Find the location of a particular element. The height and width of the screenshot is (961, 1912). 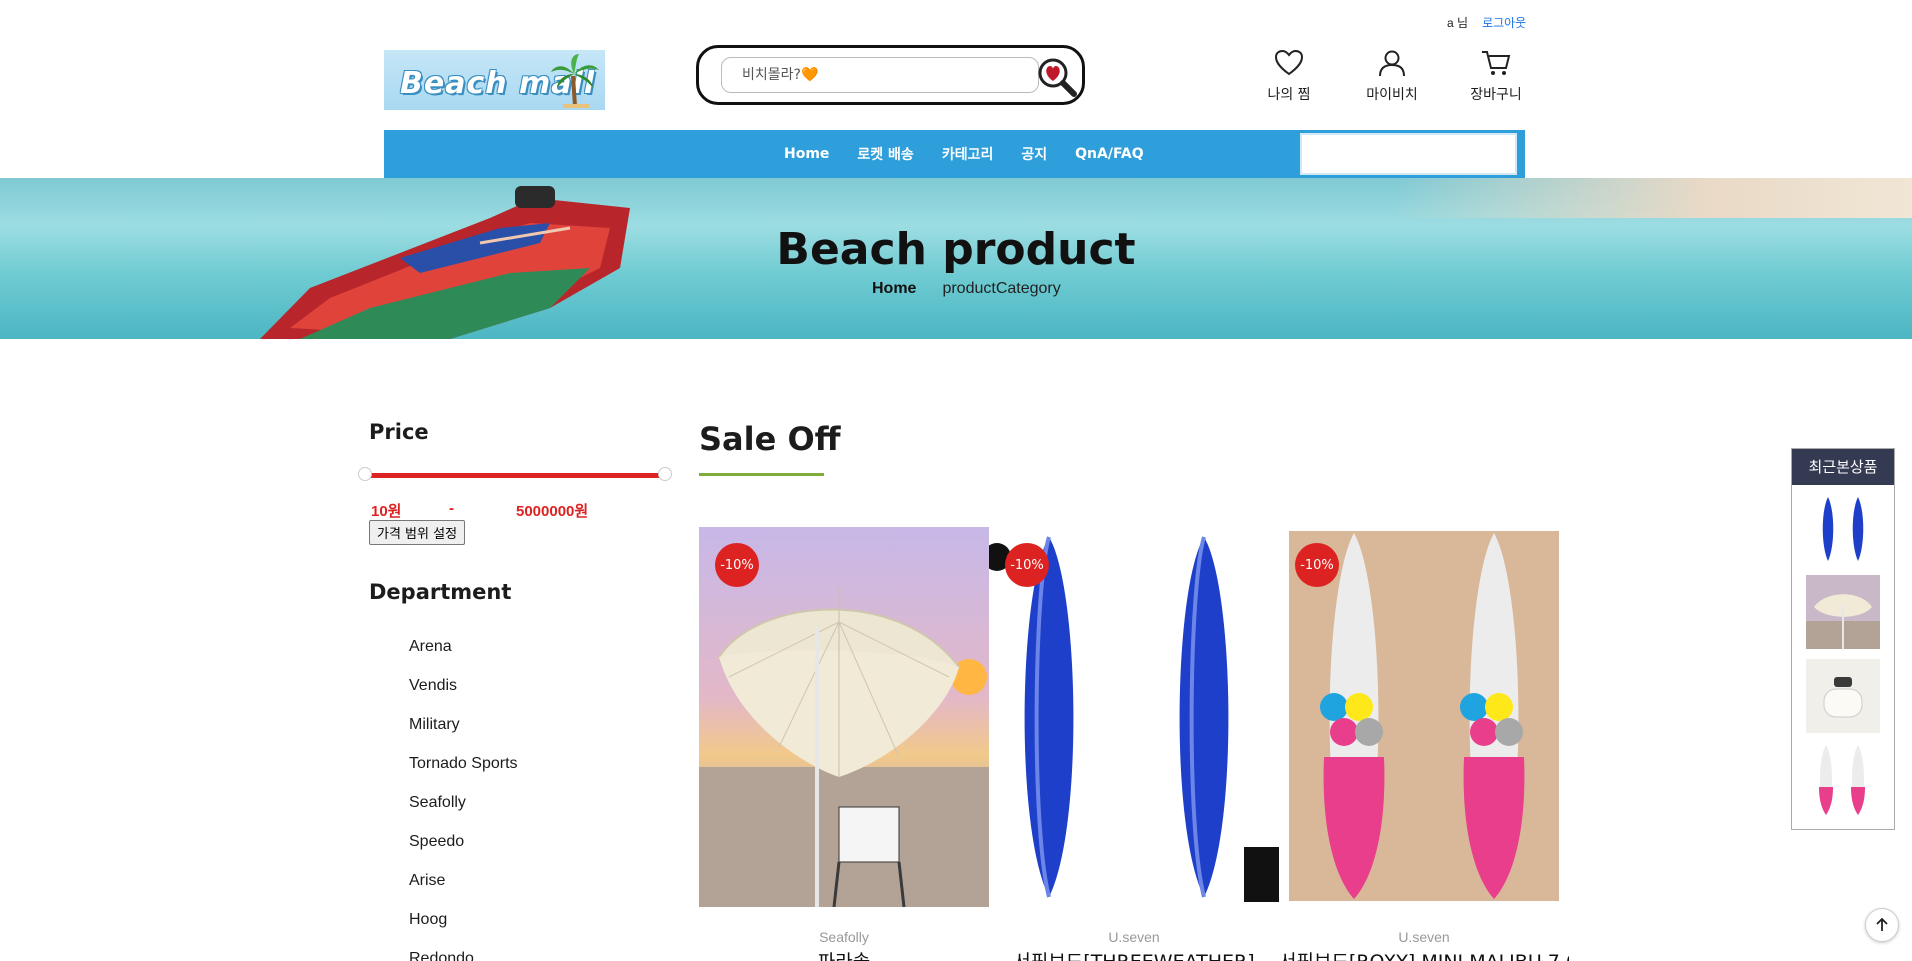

user-name: a 님 is located at coordinates (1458, 23).